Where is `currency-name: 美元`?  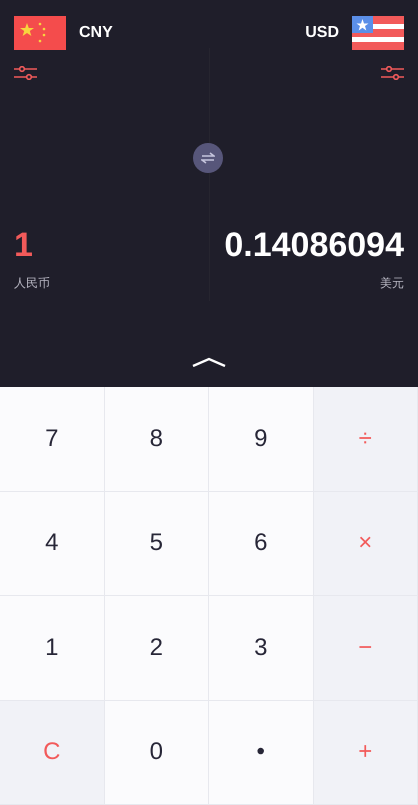 currency-name: 美元 is located at coordinates (392, 283).